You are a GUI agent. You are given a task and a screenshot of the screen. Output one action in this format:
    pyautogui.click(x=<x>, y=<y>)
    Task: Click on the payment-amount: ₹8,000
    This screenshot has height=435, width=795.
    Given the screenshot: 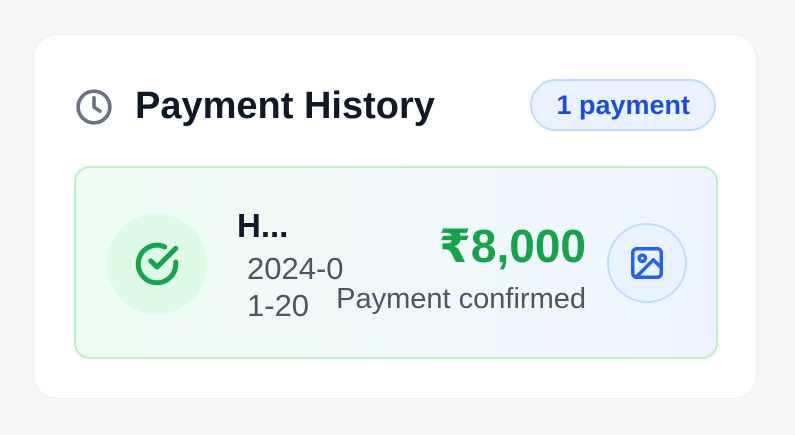 What is the action you would take?
    pyautogui.click(x=512, y=246)
    